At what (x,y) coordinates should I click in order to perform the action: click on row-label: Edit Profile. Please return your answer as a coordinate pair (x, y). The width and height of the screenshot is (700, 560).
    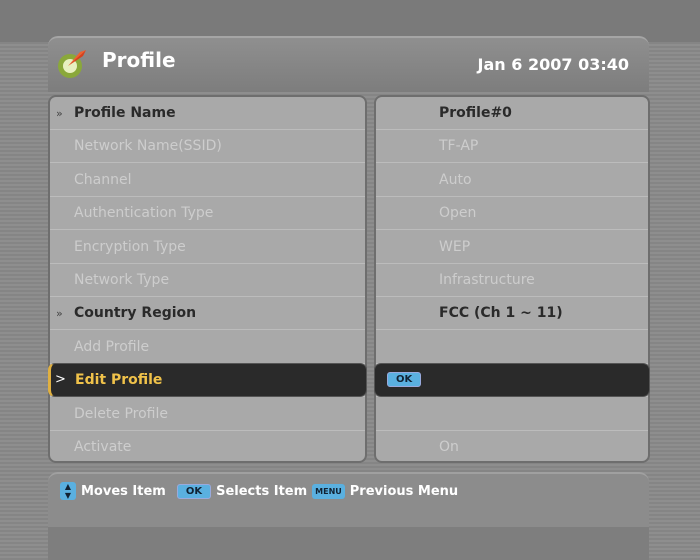
    Looking at the image, I should click on (119, 380).